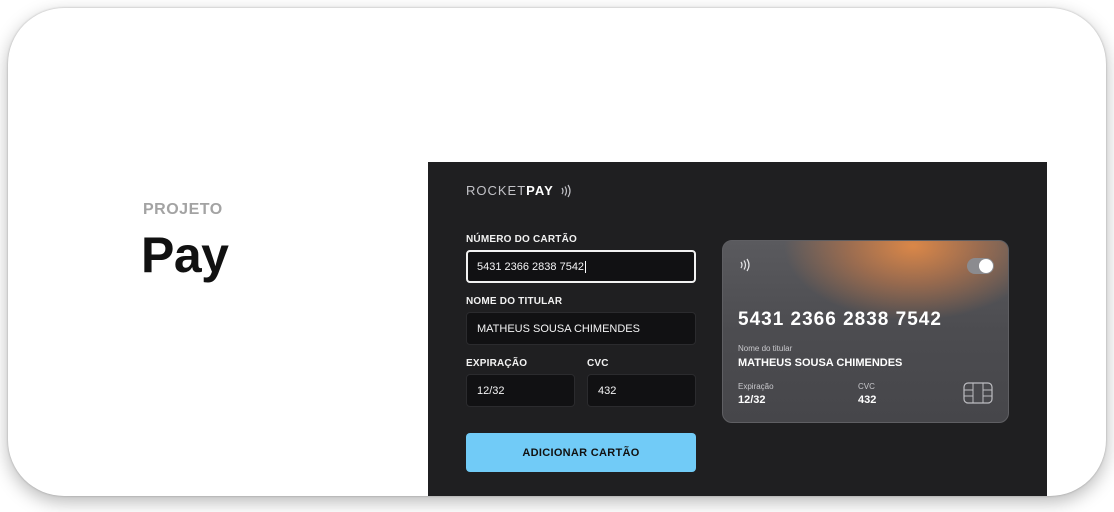 Image resolution: width=1114 pixels, height=512 pixels. Describe the element at coordinates (558, 328) in the screenshot. I see `holder-name-value: MATHEUS SOUSA CHIMENDES` at that location.